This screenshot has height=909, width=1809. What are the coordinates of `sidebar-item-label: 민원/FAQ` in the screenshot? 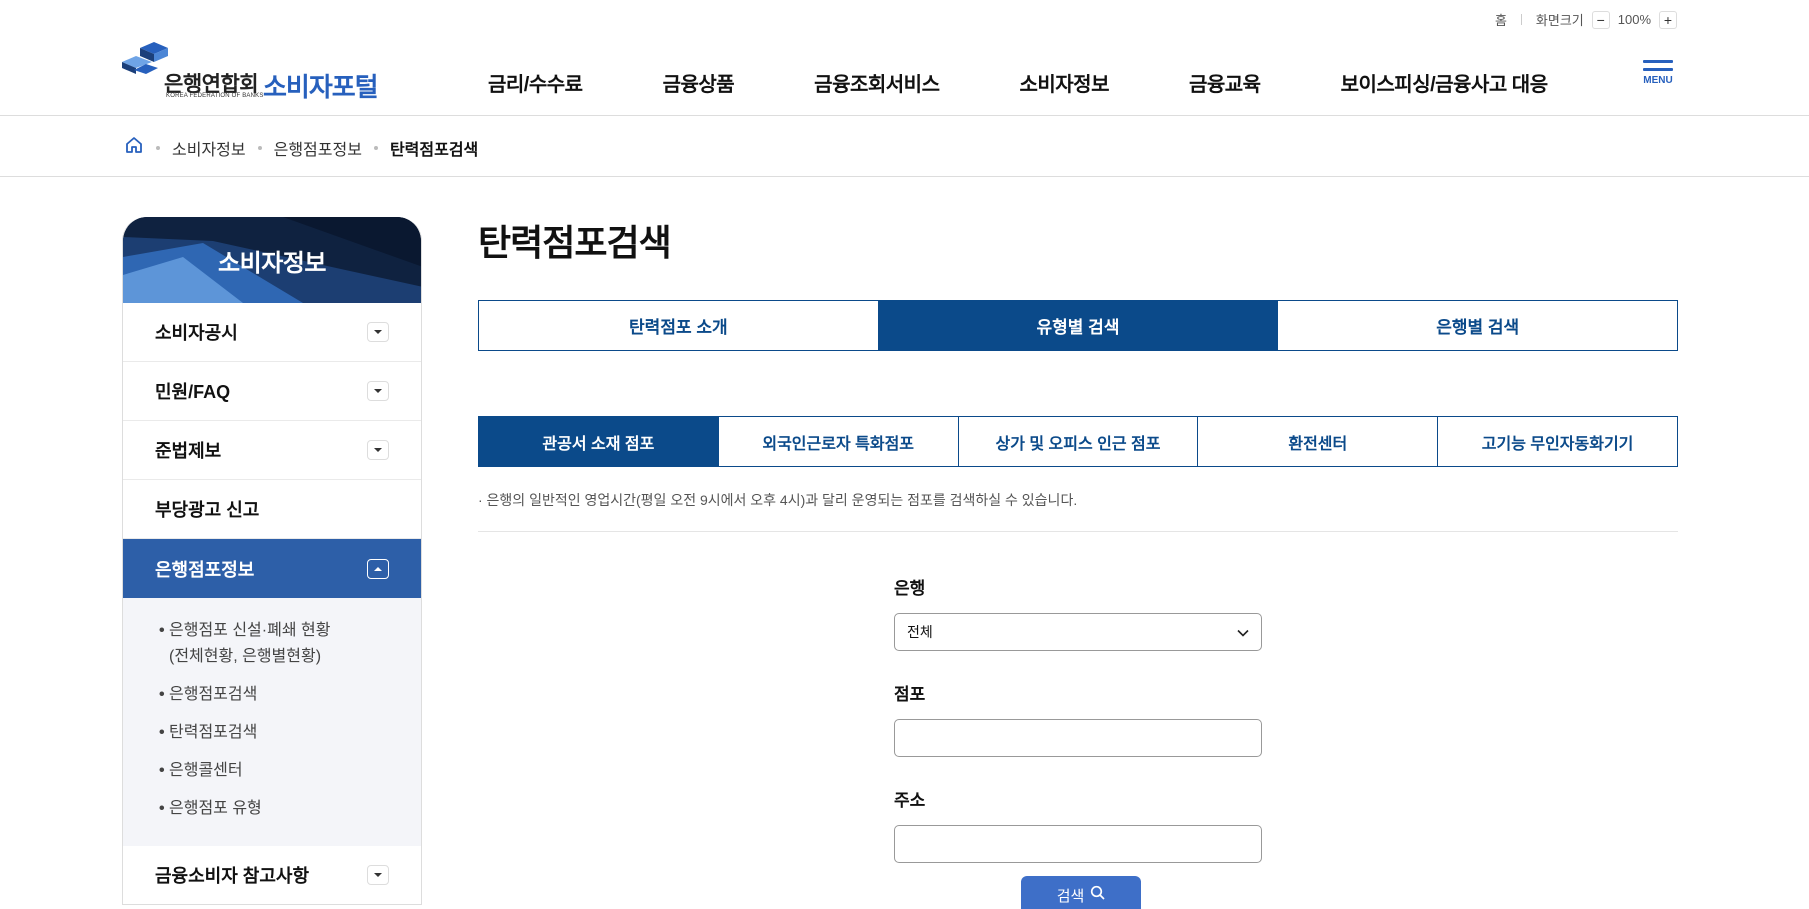 It's located at (193, 392).